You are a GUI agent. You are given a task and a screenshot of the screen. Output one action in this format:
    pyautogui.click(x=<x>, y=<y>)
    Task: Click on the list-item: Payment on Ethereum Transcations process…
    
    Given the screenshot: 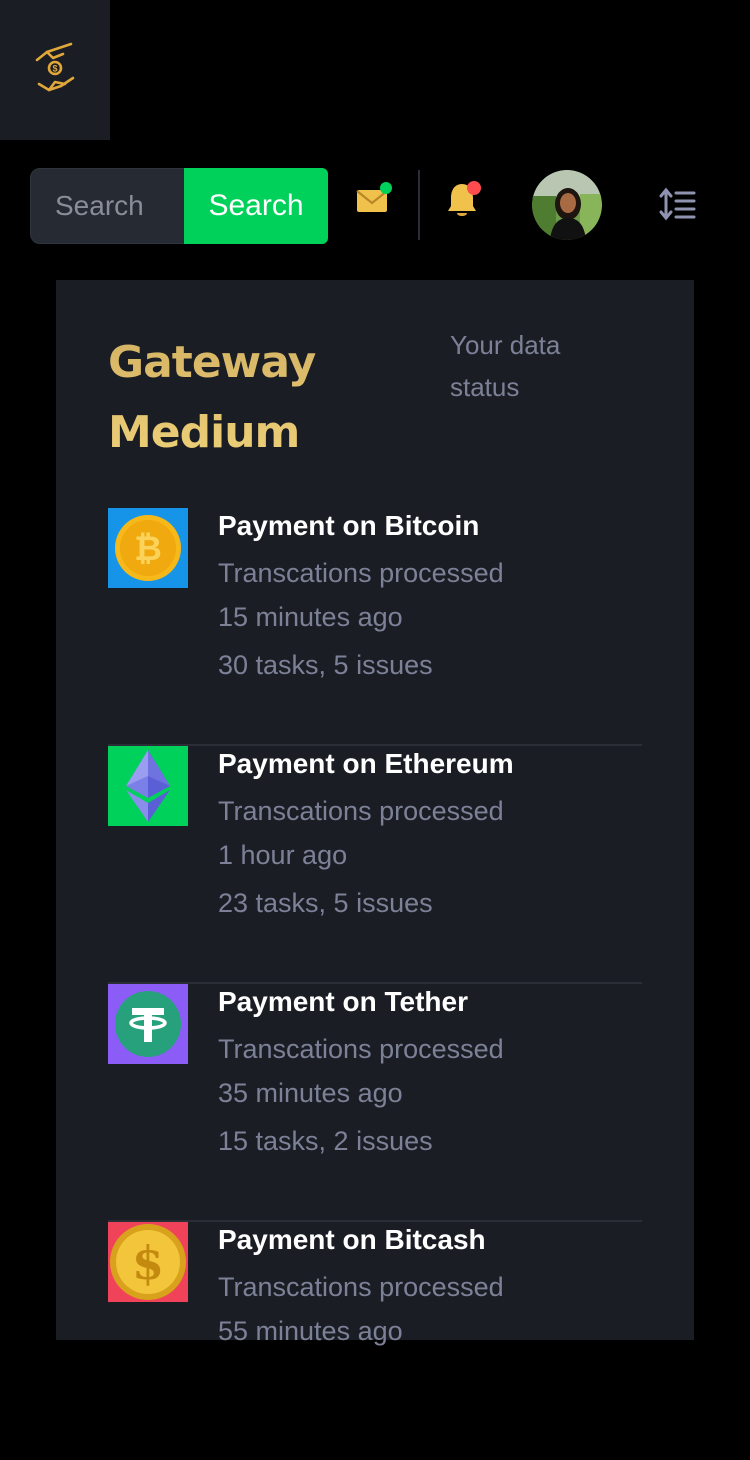 What is the action you would take?
    pyautogui.click(x=375, y=865)
    